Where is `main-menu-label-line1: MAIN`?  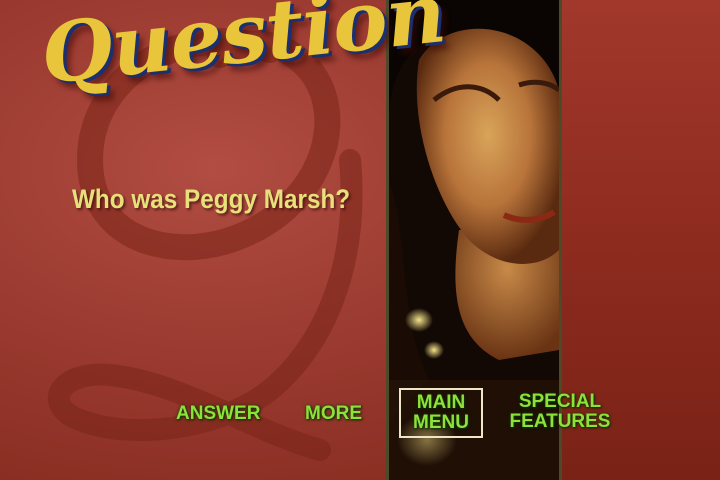 main-menu-label-line1: MAIN is located at coordinates (441, 402).